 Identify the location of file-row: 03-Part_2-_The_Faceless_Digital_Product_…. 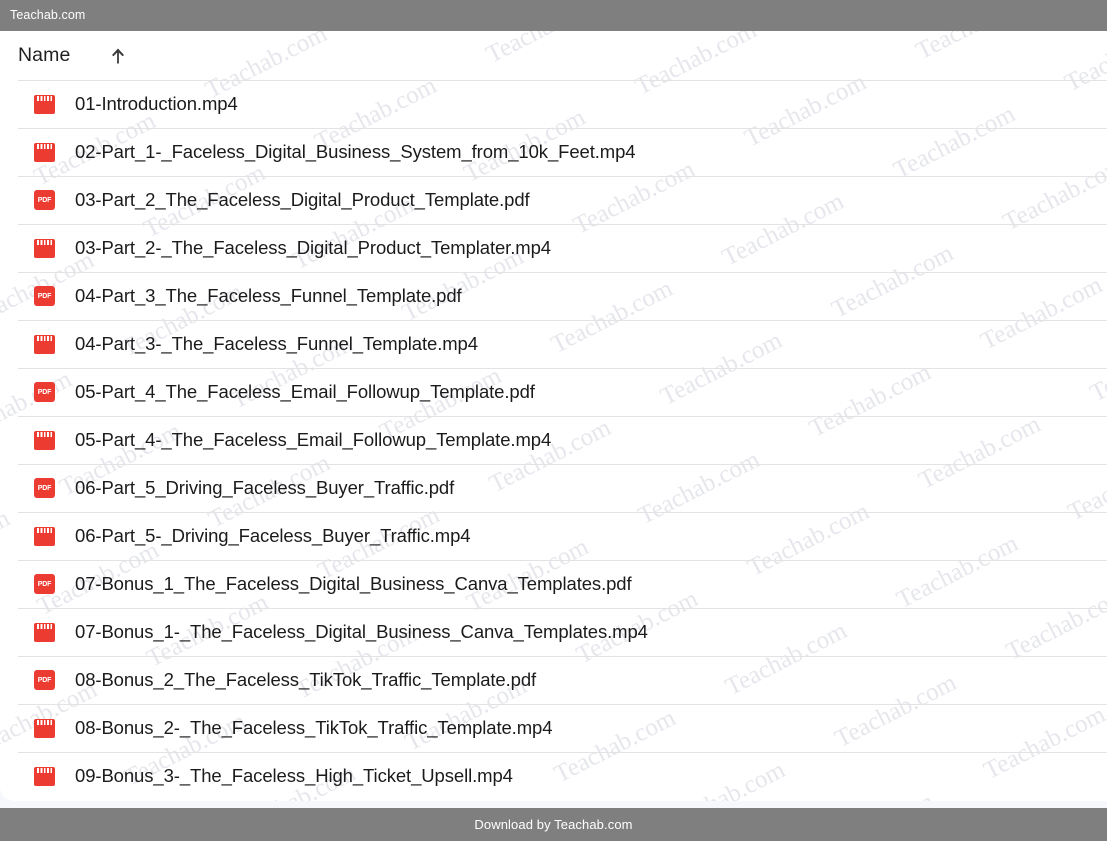
(553, 248).